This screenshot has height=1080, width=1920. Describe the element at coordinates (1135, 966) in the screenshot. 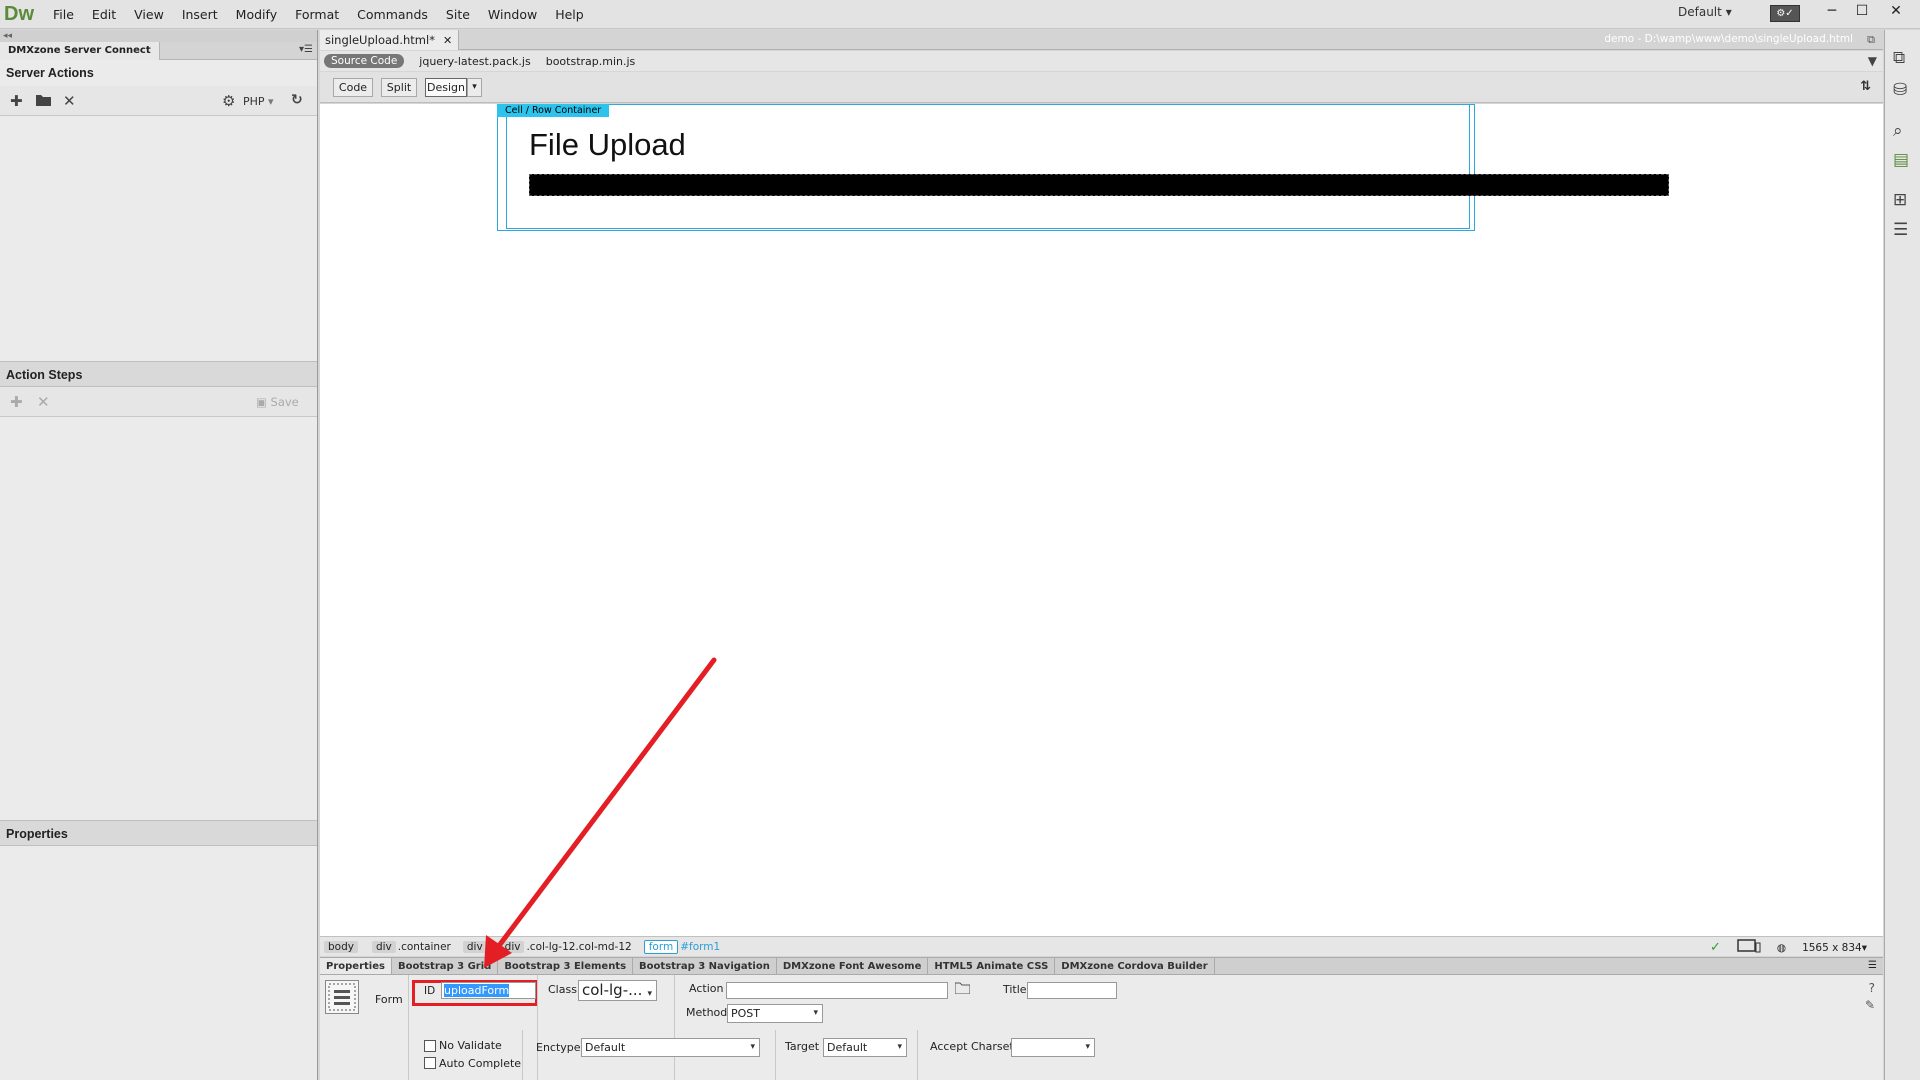

I see `tab-cordova-builder: DMXzone Cordova Builder` at that location.